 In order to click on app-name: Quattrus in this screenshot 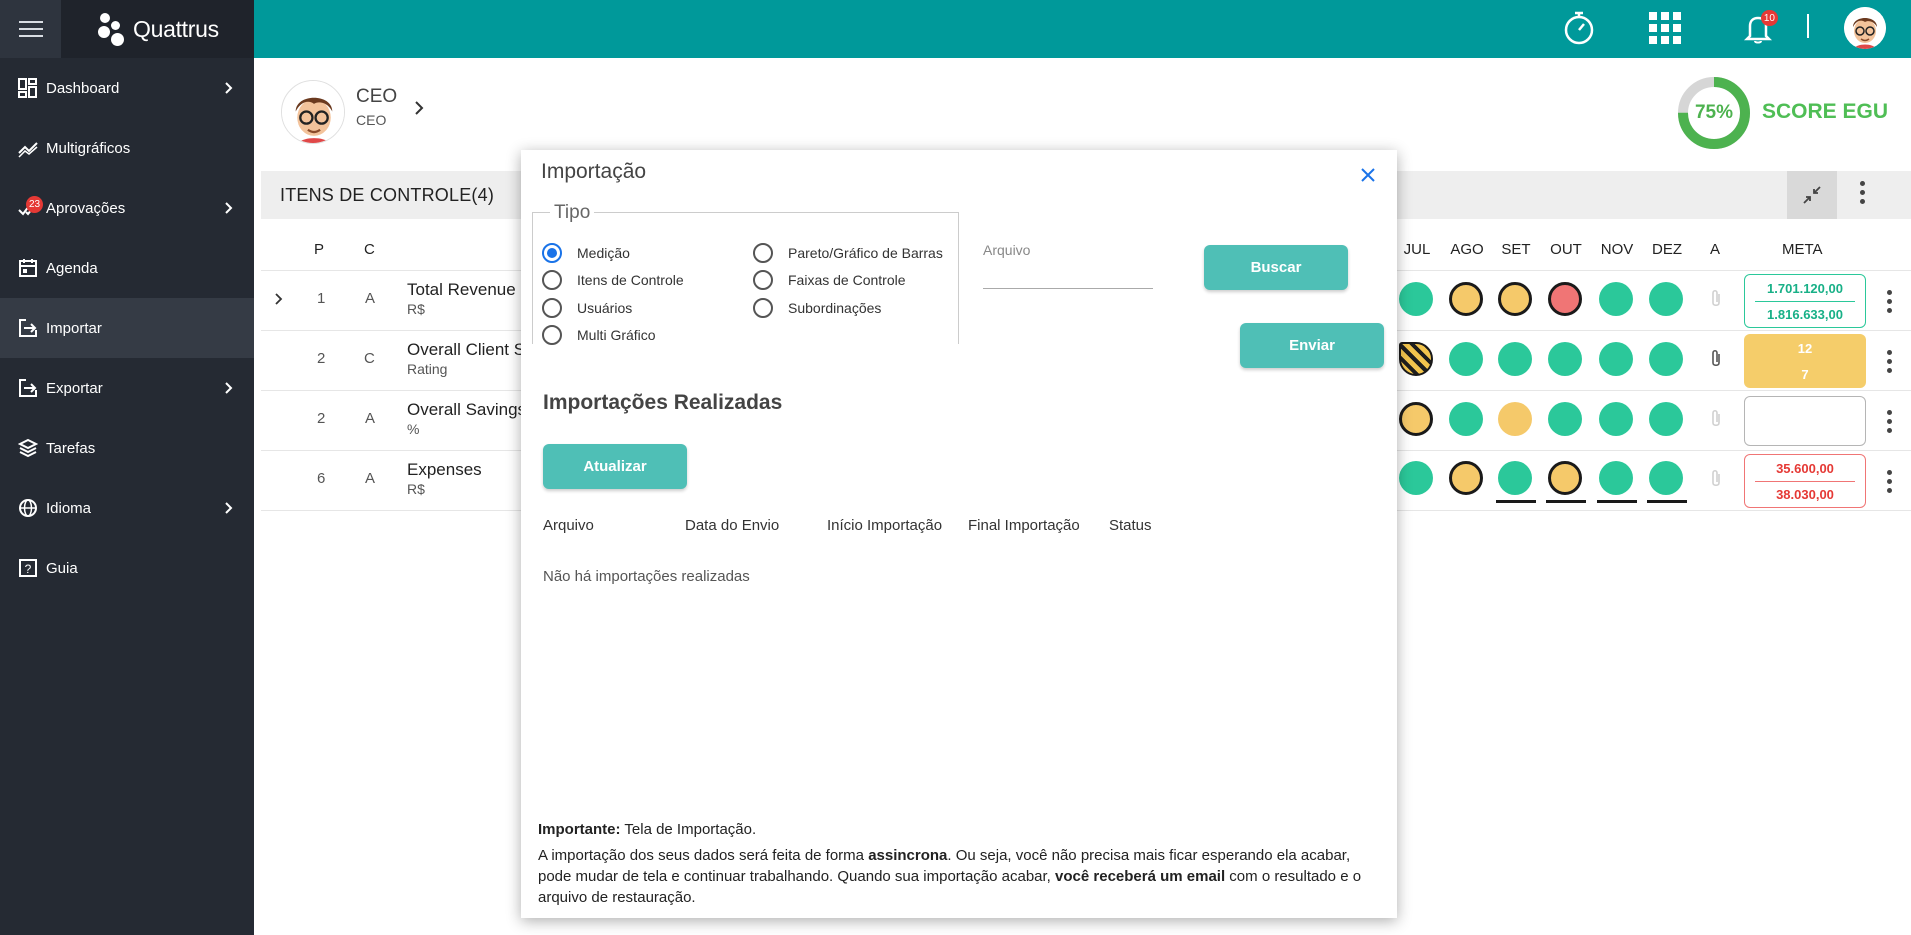, I will do `click(176, 28)`.